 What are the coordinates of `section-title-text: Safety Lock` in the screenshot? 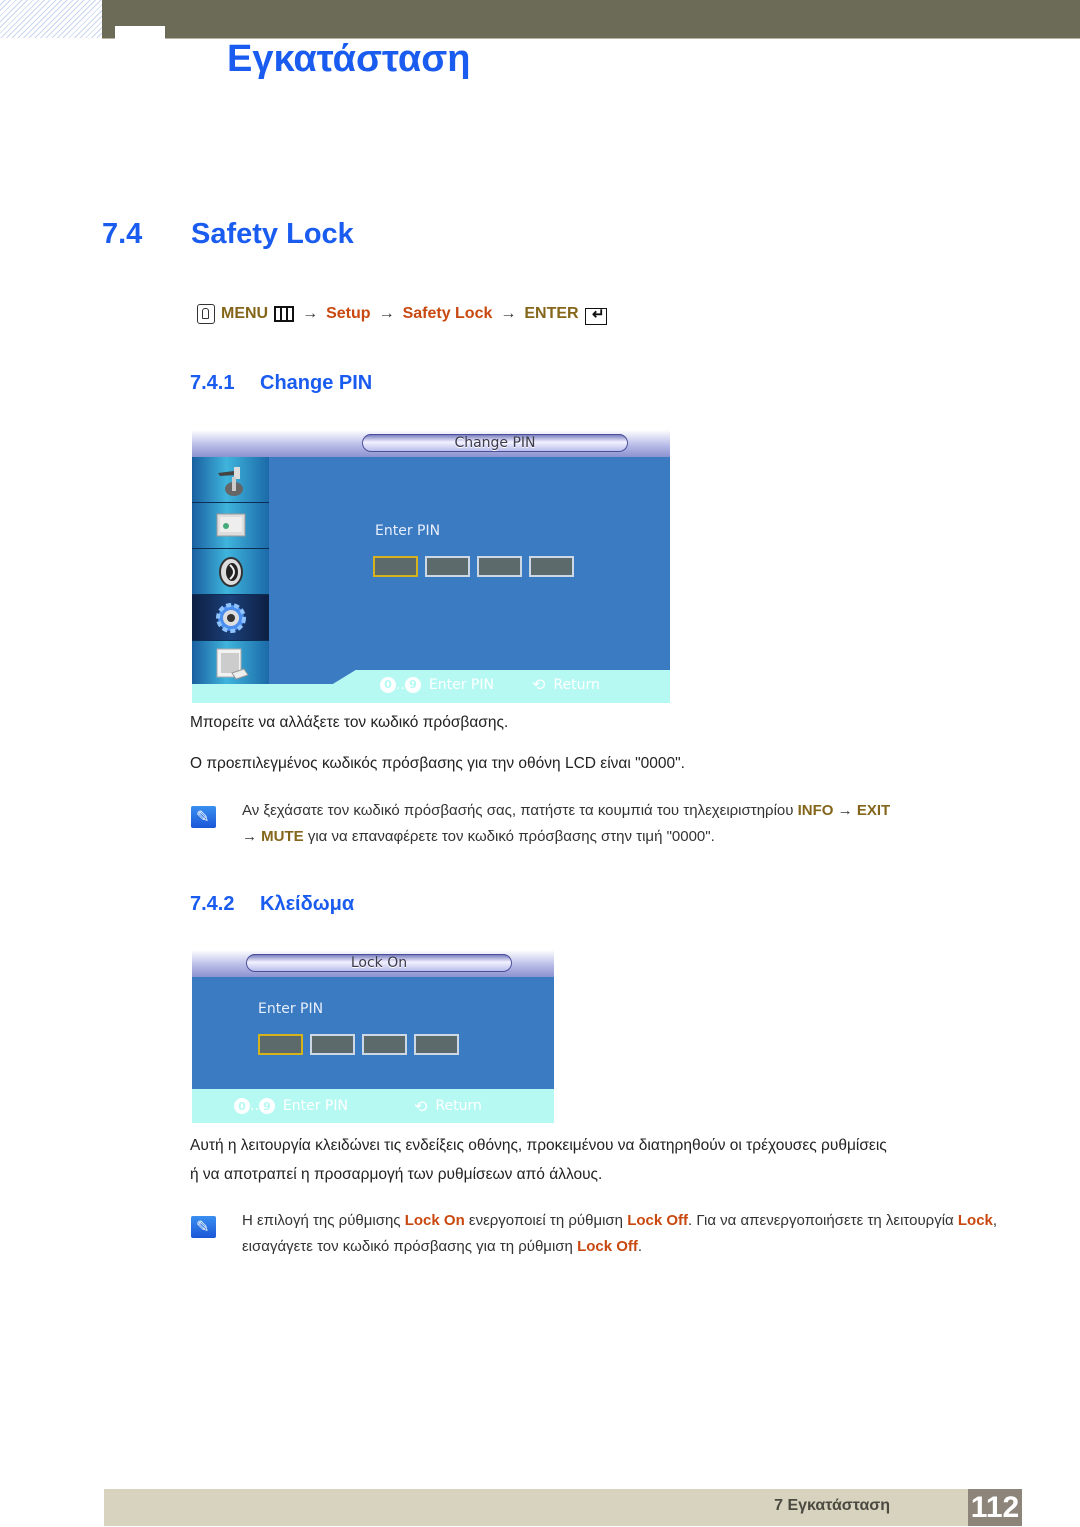 It's located at (272, 234).